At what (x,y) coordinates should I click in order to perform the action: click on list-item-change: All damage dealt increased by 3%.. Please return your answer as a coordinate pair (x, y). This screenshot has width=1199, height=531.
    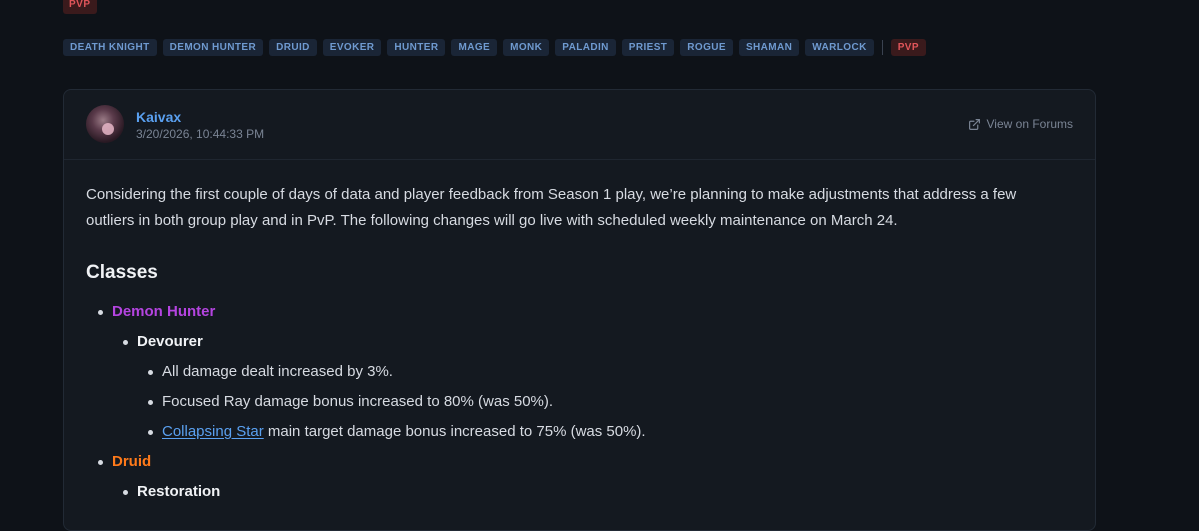
    Looking at the image, I should click on (270, 372).